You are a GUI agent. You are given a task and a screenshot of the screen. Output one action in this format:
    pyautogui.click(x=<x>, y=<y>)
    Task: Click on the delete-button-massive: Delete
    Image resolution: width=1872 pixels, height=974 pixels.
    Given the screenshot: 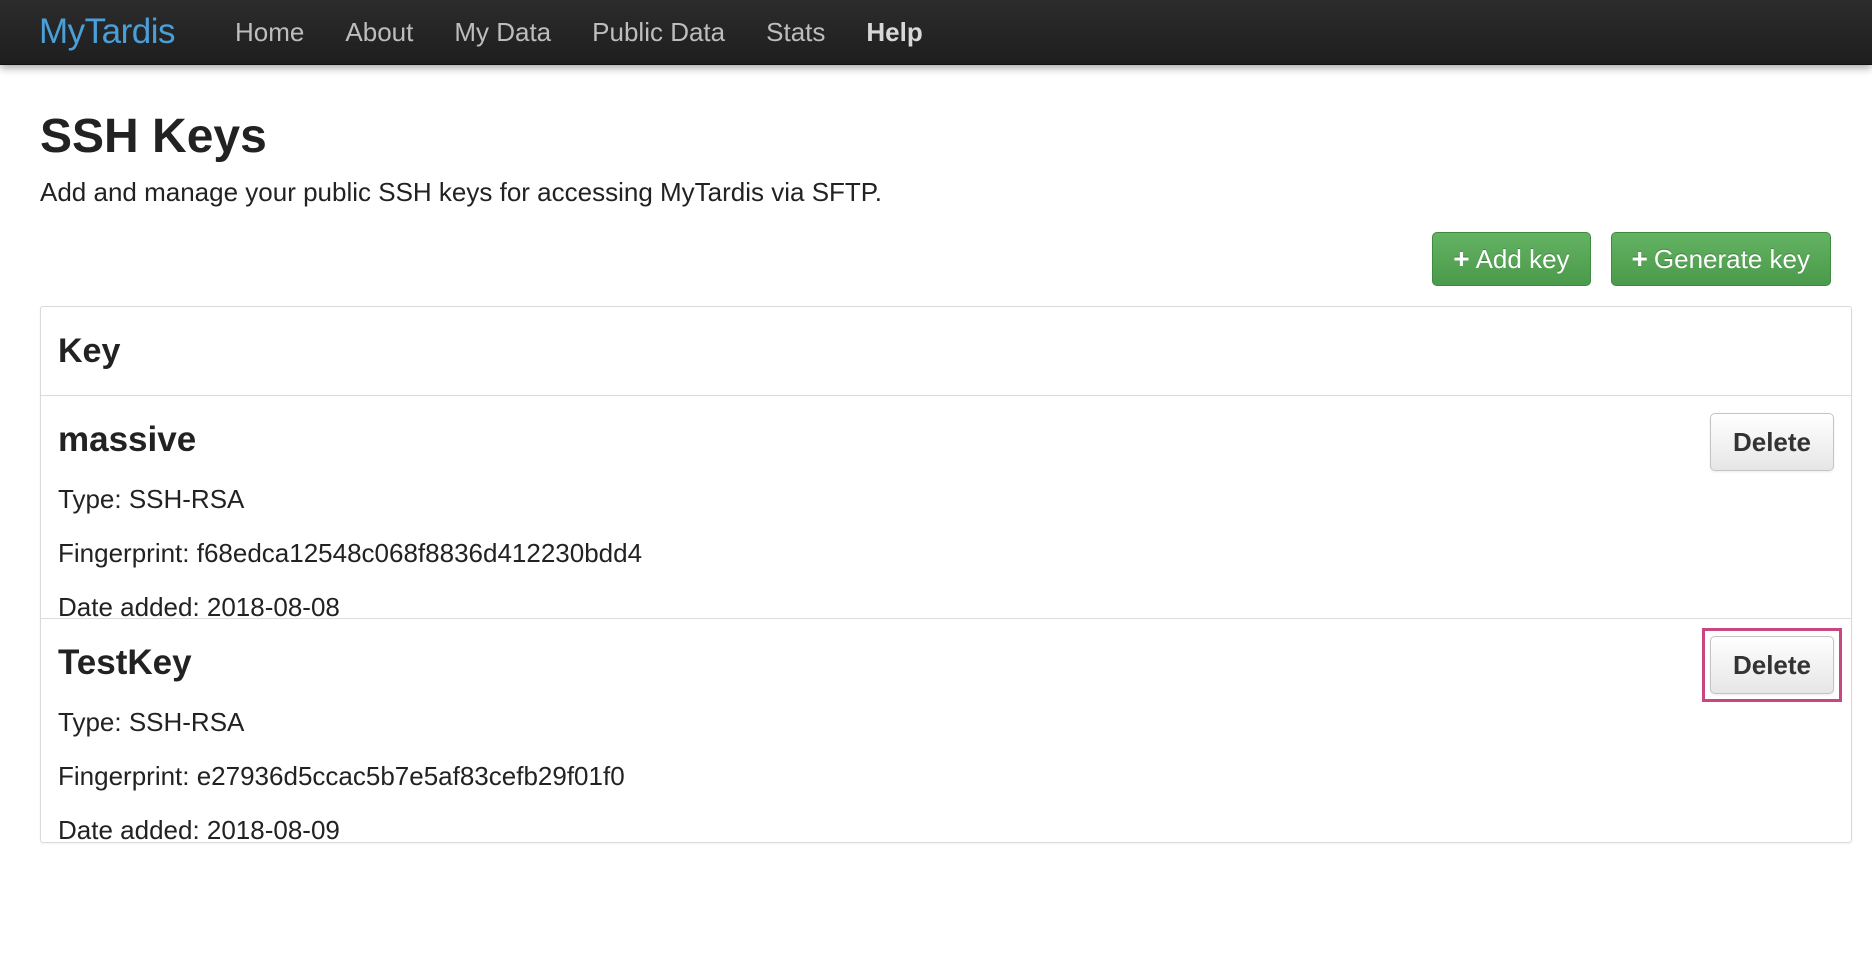 What is the action you would take?
    pyautogui.click(x=1772, y=442)
    